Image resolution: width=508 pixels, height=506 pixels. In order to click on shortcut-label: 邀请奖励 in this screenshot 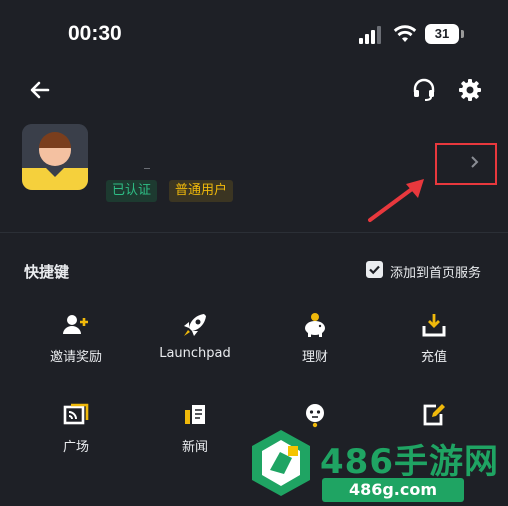, I will do `click(75, 357)`.